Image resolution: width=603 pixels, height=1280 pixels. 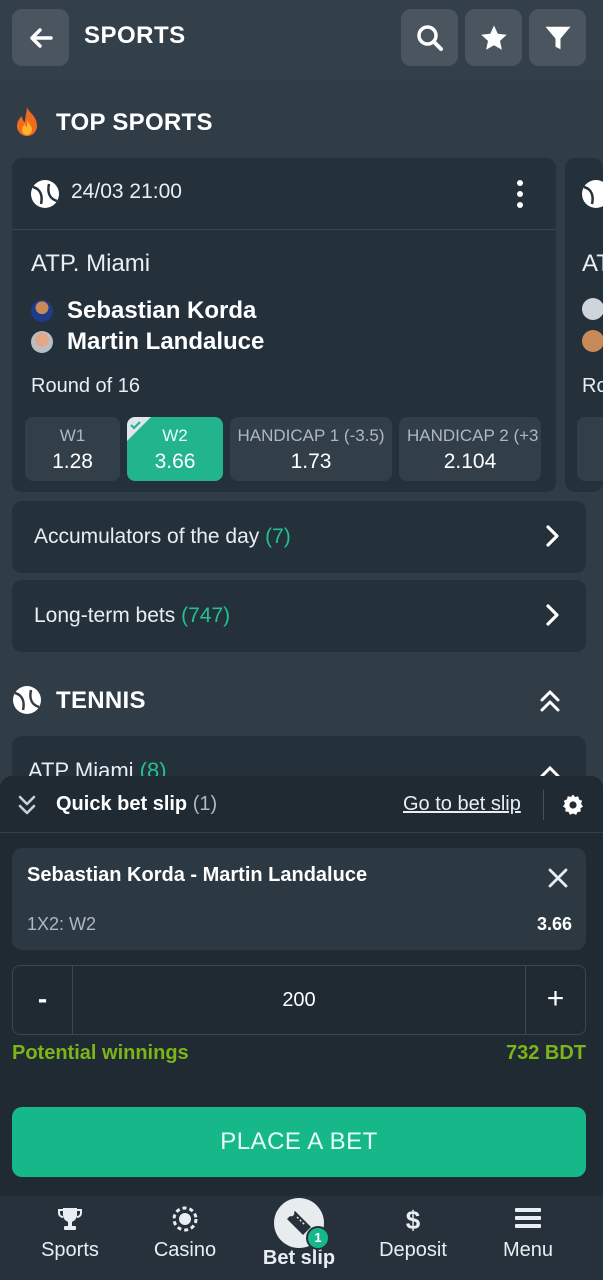 What do you see at coordinates (105, 615) in the screenshot?
I see `long-term-label: Long-term bets` at bounding box center [105, 615].